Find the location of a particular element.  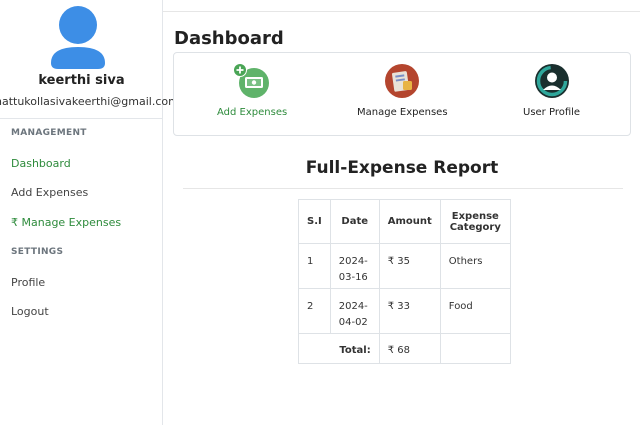

total-label: Total: is located at coordinates (339, 348).